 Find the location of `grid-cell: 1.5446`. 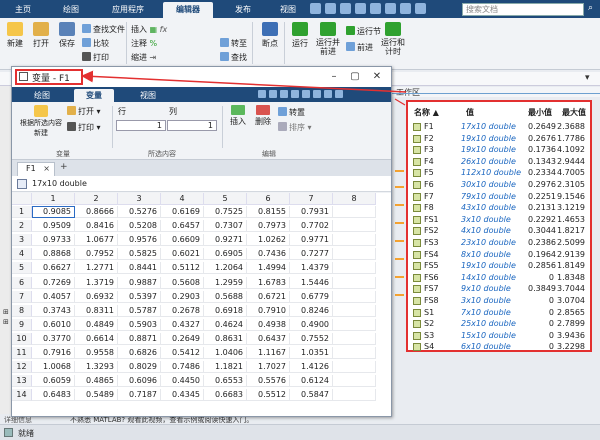

grid-cell: 1.5446 is located at coordinates (311, 282).